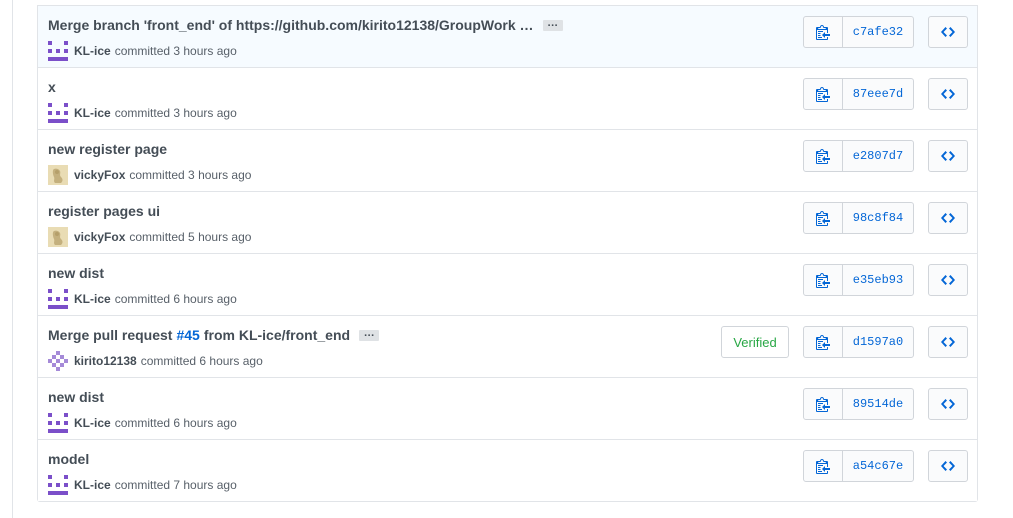  What do you see at coordinates (755, 342) in the screenshot?
I see `verified-badge: Verified` at bounding box center [755, 342].